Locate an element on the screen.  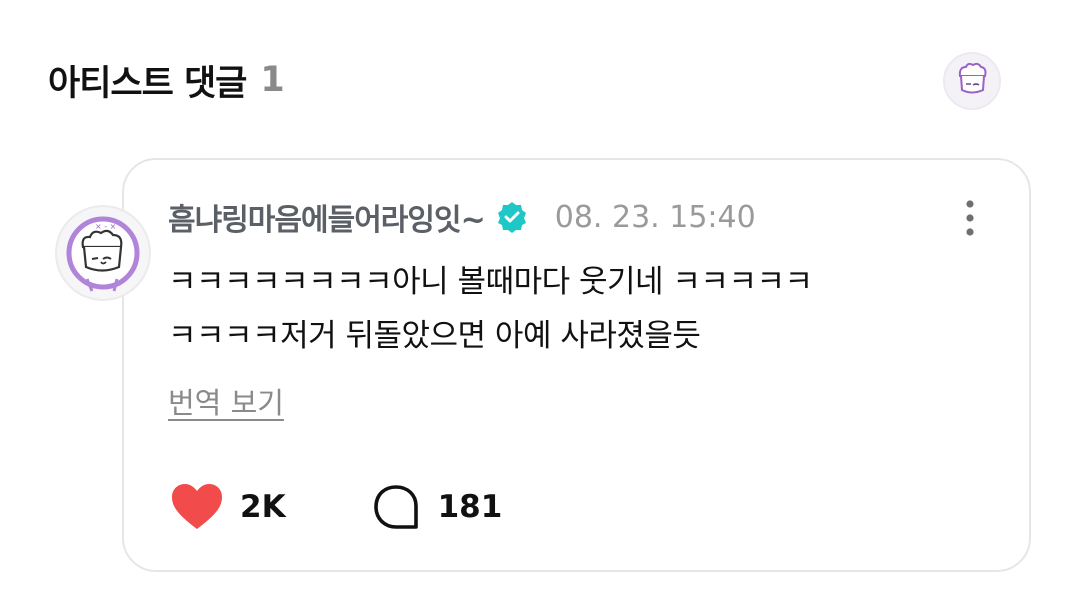
like-count: 2K is located at coordinates (263, 507).